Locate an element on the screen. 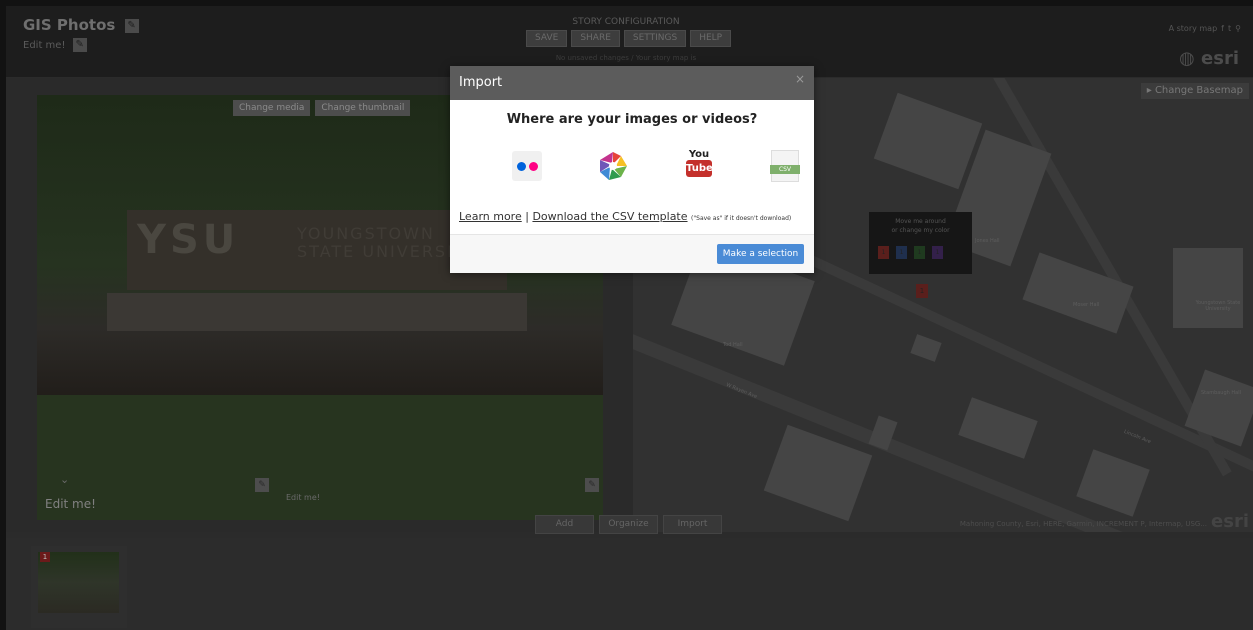 This screenshot has height=630, width=1253. csv-icon: CSV is located at coordinates (785, 166).